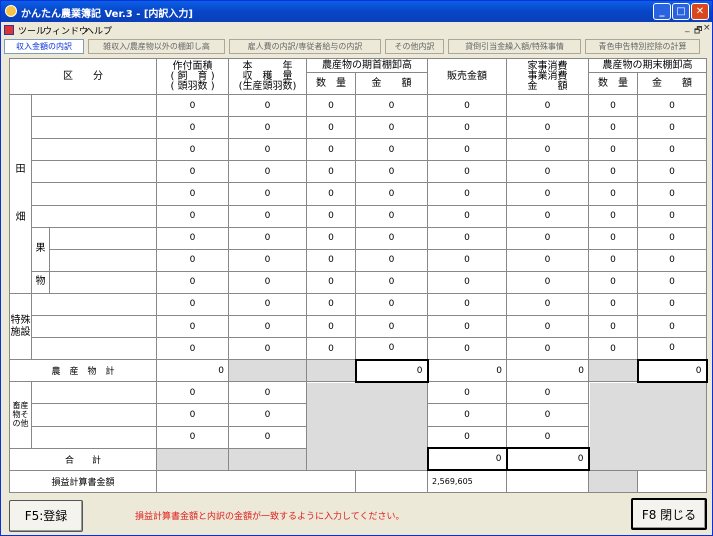 This screenshot has height=536, width=713. I want to click on mdi-minimize-icon: _, so click(687, 28).